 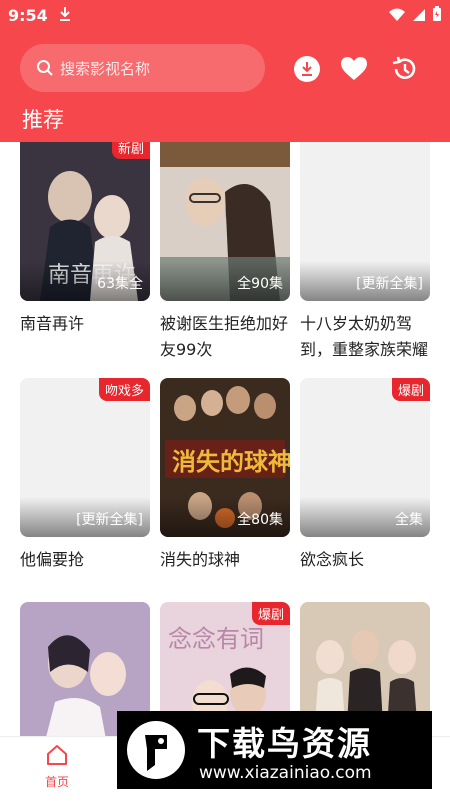 I want to click on search-input: 搜索影视名称, so click(x=142, y=68).